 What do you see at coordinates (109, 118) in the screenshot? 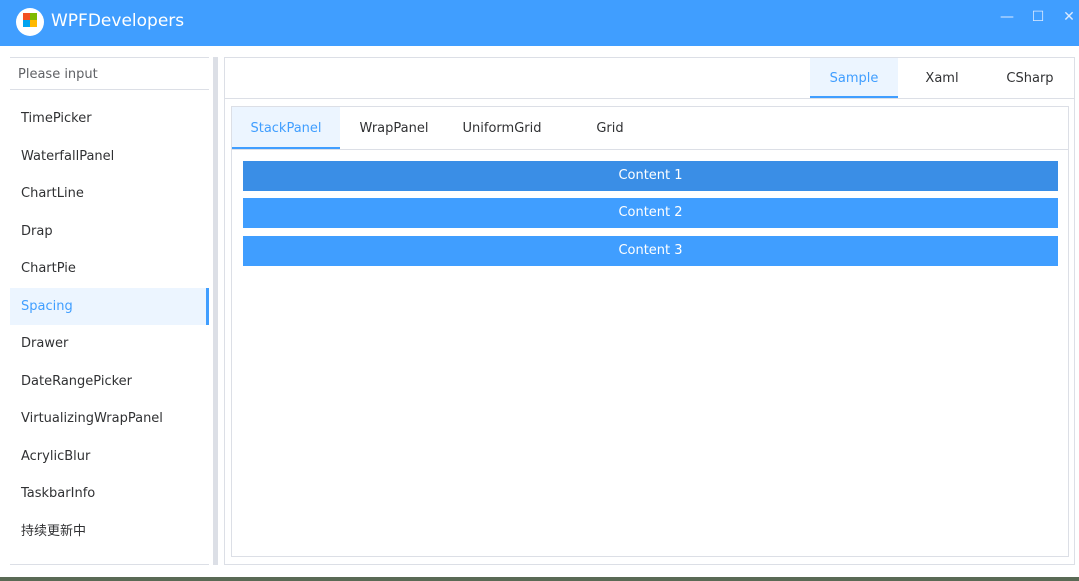
I see `sidebar-item: TimePicker` at bounding box center [109, 118].